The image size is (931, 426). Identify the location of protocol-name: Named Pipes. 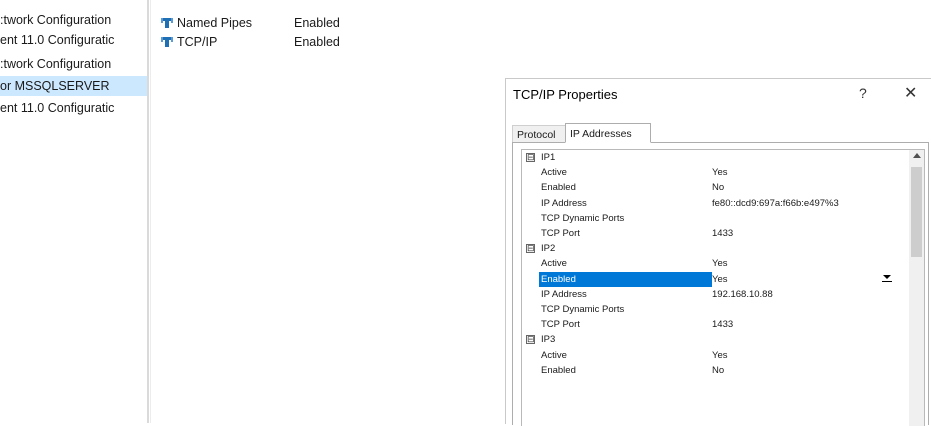
(215, 23).